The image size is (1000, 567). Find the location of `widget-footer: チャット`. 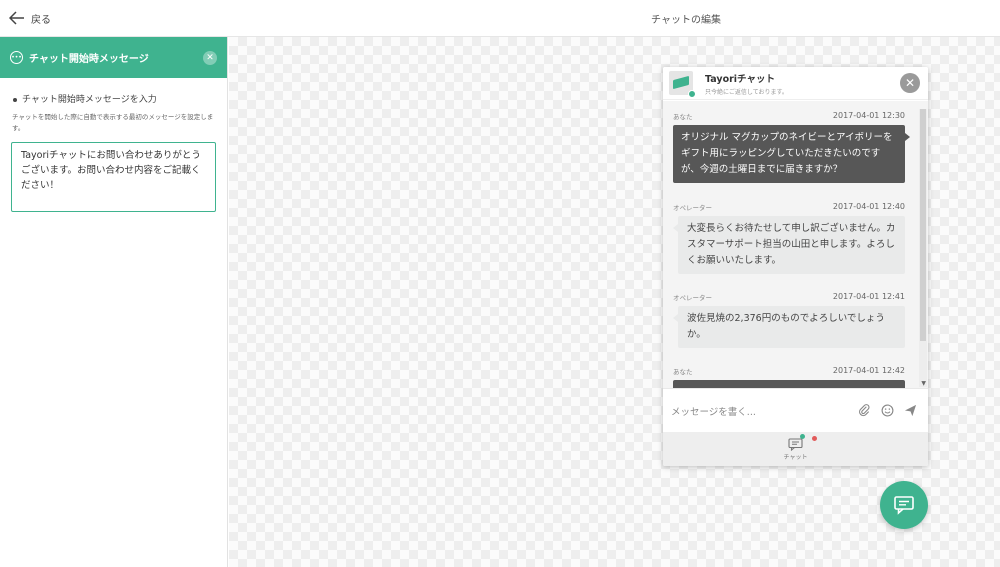

widget-footer: チャット is located at coordinates (795, 449).